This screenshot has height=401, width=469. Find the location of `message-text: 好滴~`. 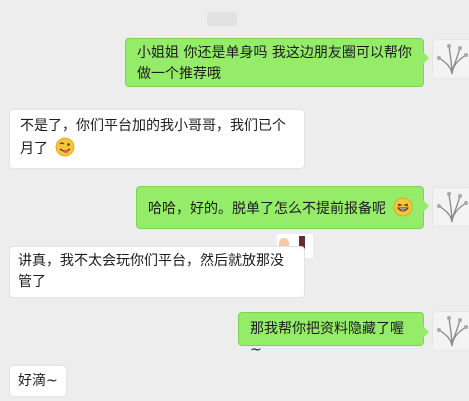

message-text: 好滴~ is located at coordinates (38, 381).